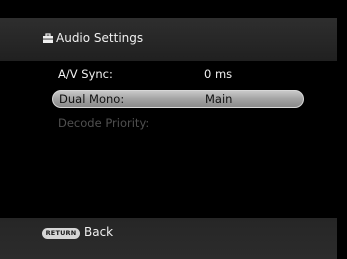 This screenshot has height=259, width=347. Describe the element at coordinates (178, 123) in the screenshot. I see `setting-row-decode-priority: Decode Priority:` at that location.